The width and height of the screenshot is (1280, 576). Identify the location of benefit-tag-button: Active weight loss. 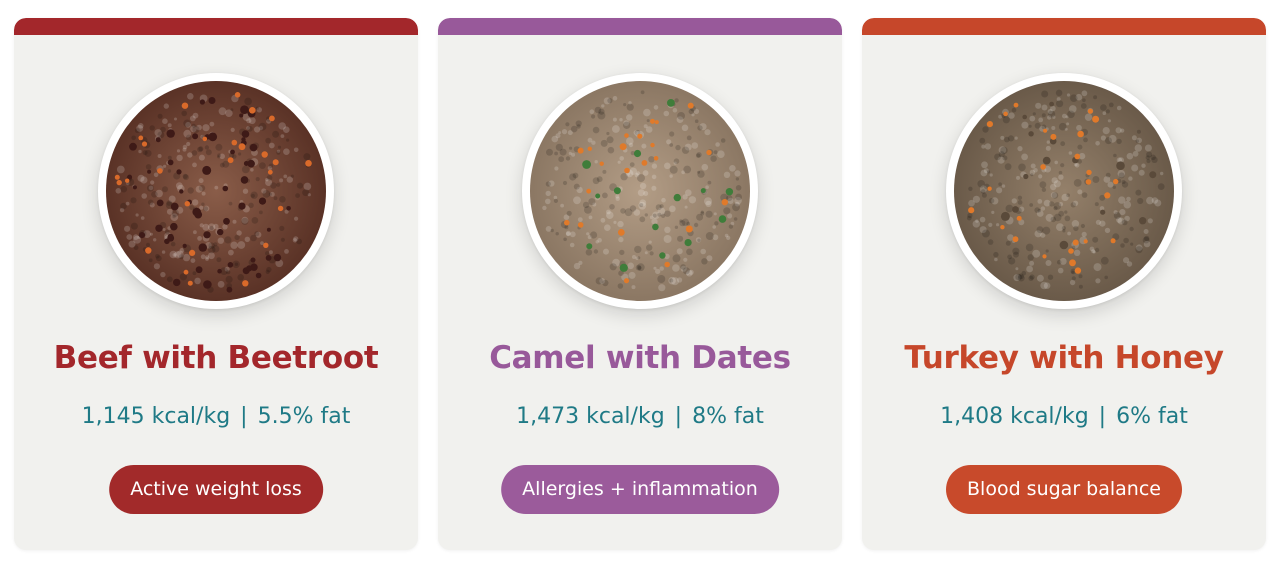
(216, 489).